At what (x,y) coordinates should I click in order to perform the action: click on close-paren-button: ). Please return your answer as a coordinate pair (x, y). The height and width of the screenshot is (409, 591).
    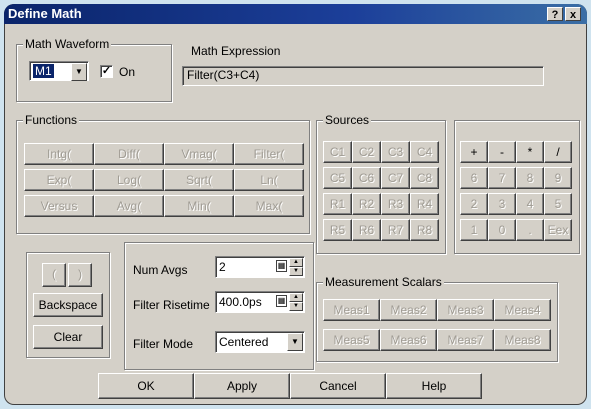
    Looking at the image, I should click on (80, 275).